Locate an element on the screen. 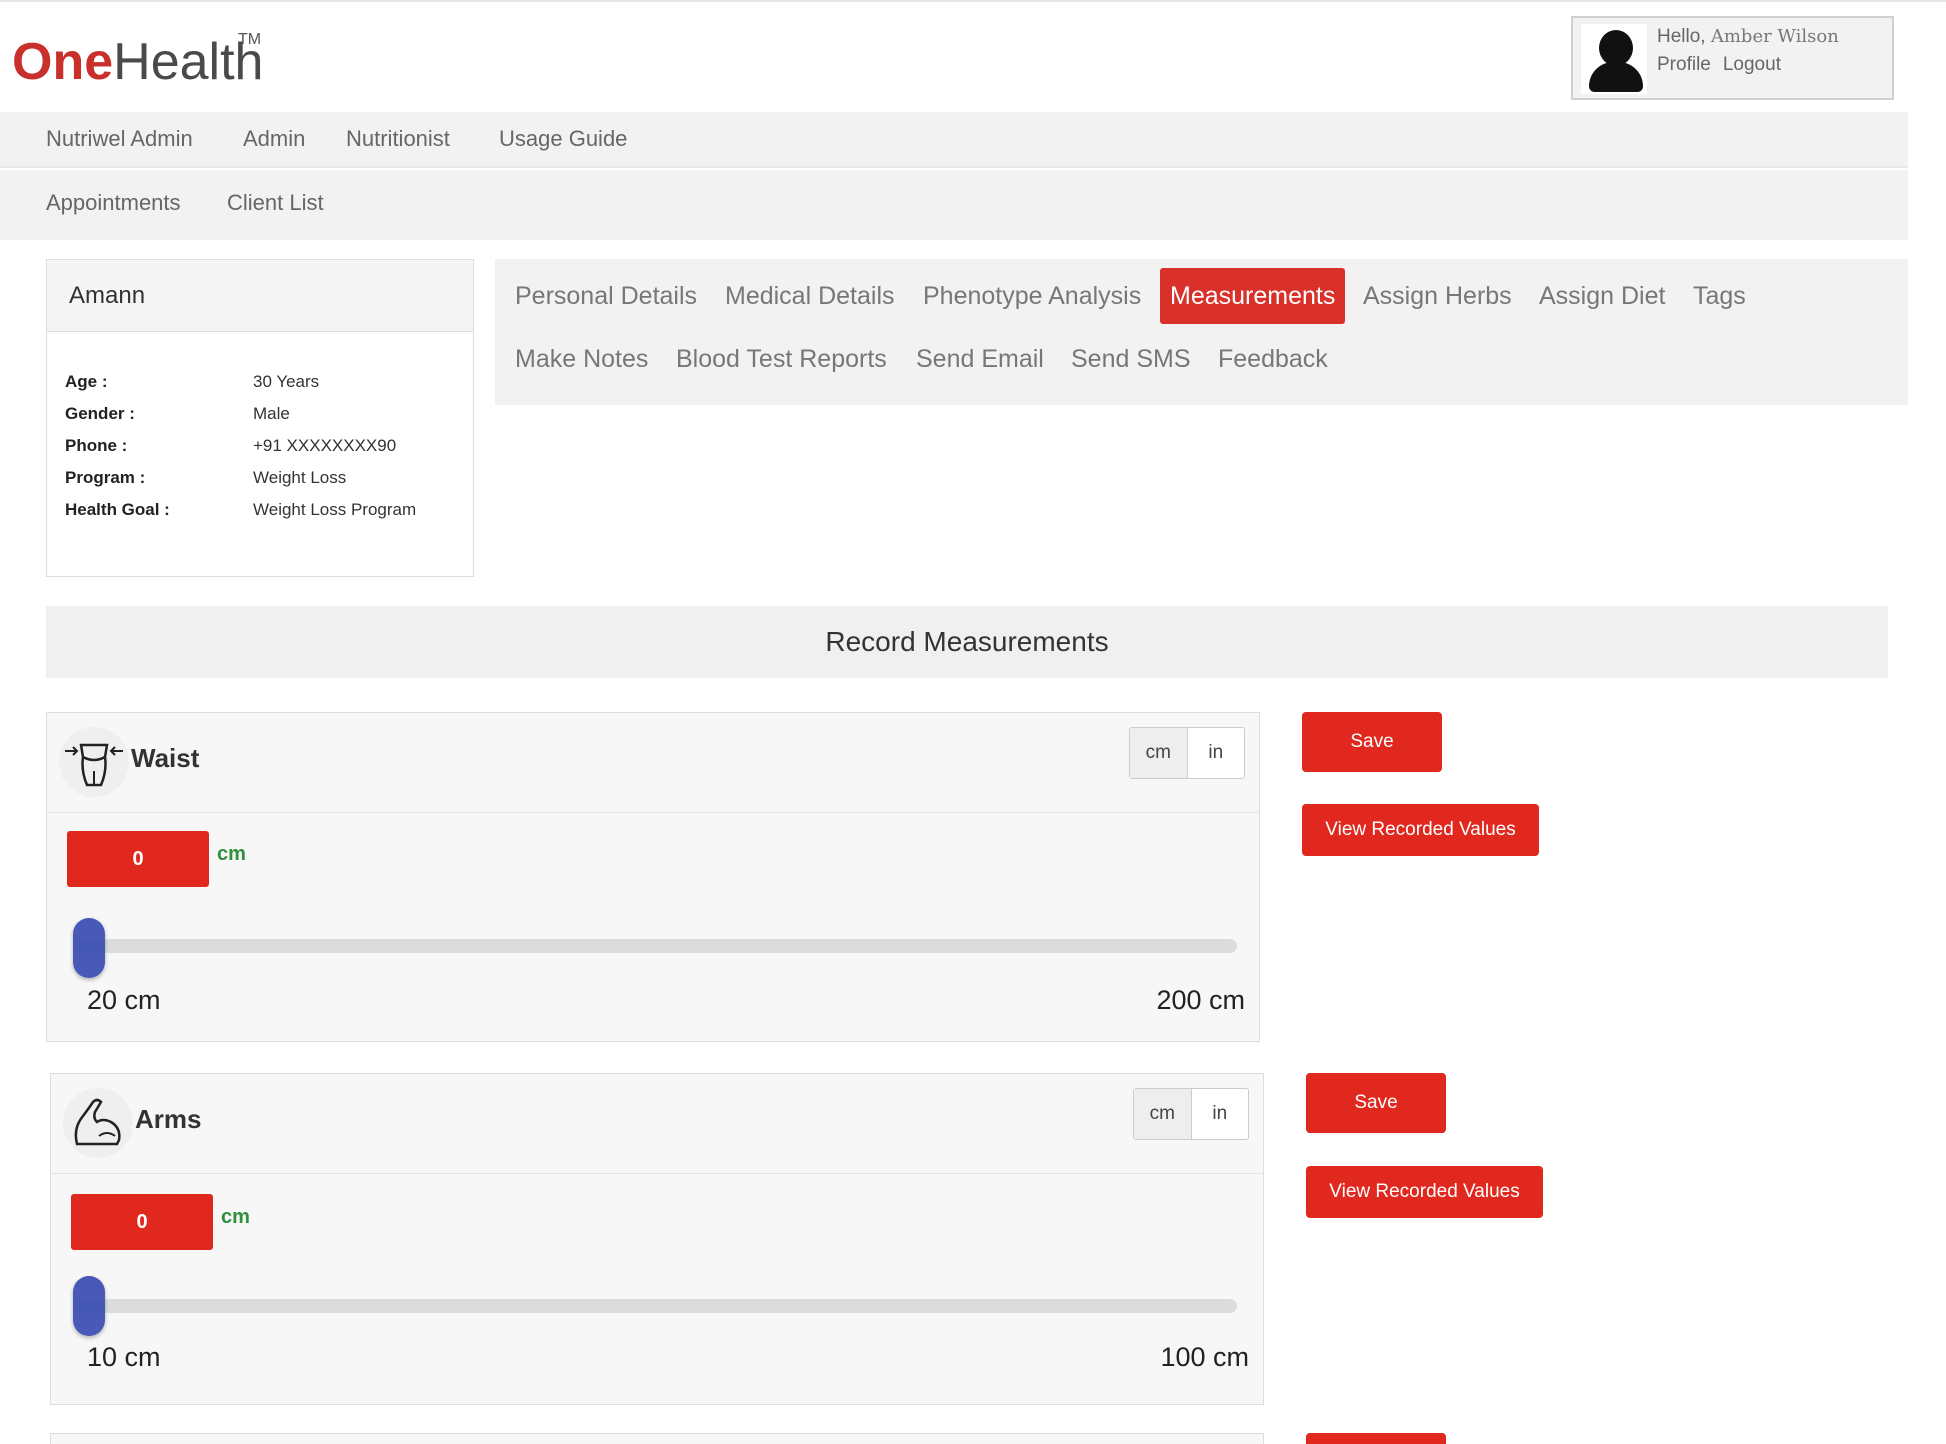  arms-card-header: Arms cm in is located at coordinates (657, 1124).